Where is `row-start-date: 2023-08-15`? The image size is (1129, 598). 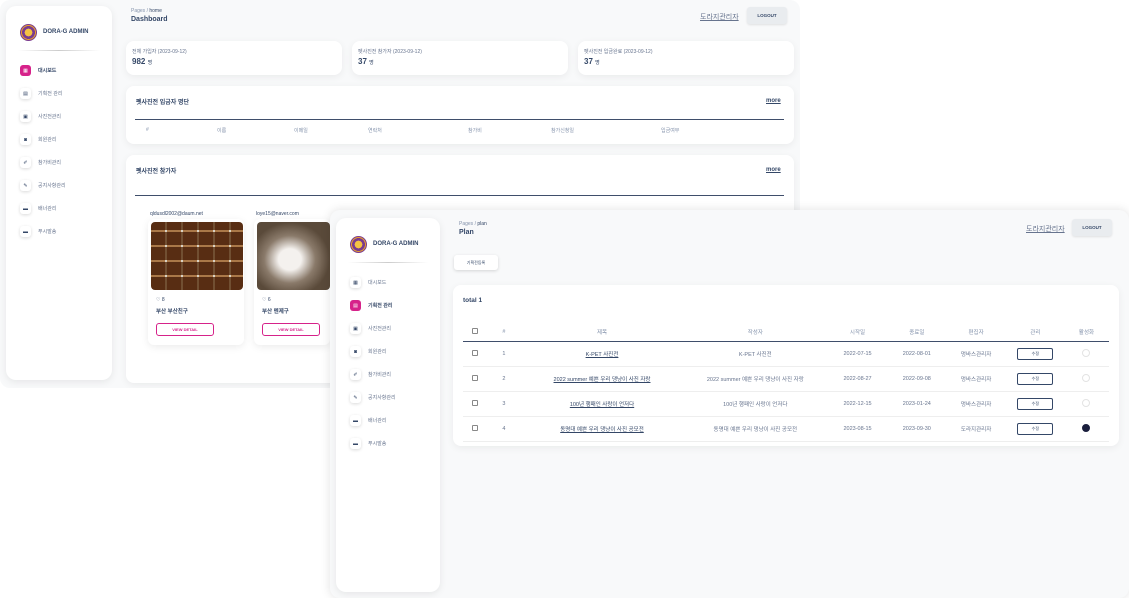 row-start-date: 2023-08-15 is located at coordinates (857, 429).